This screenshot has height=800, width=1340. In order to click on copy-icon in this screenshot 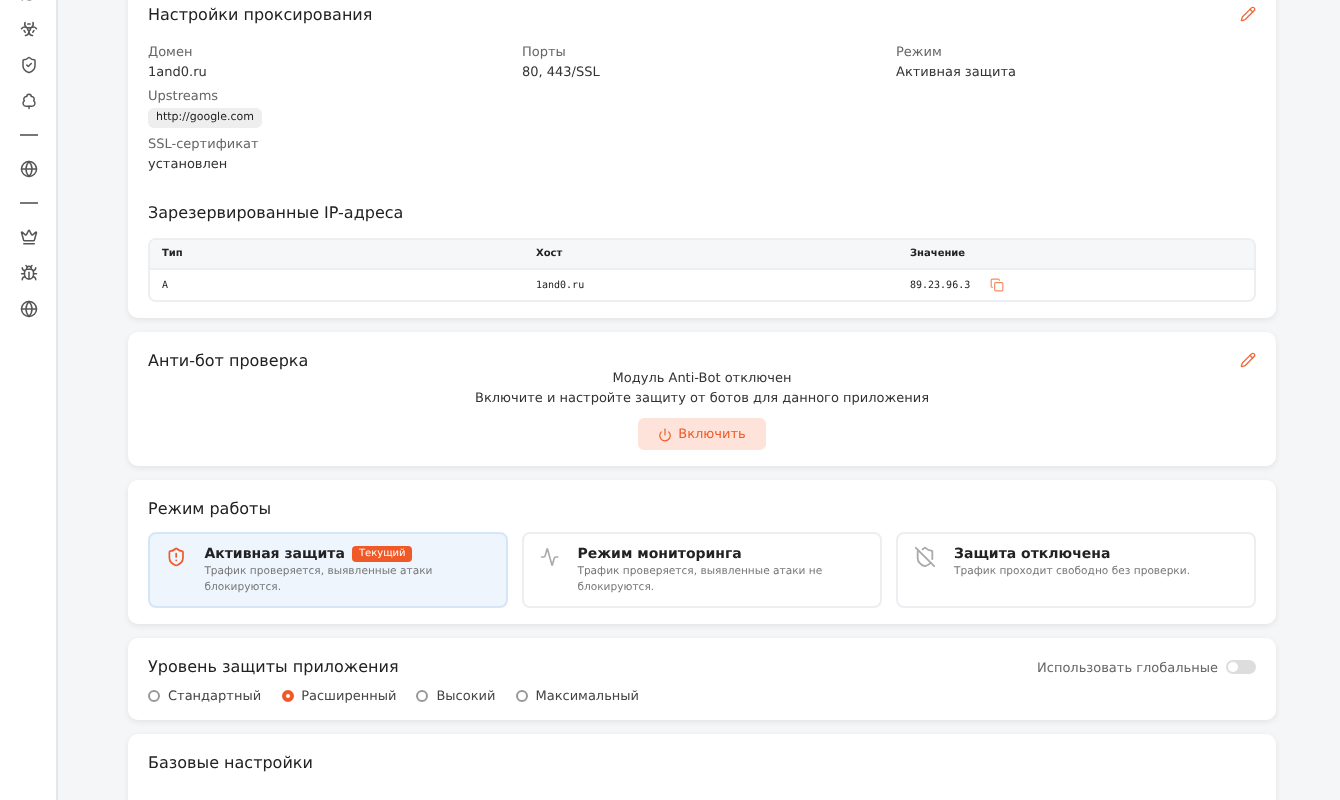, I will do `click(997, 285)`.